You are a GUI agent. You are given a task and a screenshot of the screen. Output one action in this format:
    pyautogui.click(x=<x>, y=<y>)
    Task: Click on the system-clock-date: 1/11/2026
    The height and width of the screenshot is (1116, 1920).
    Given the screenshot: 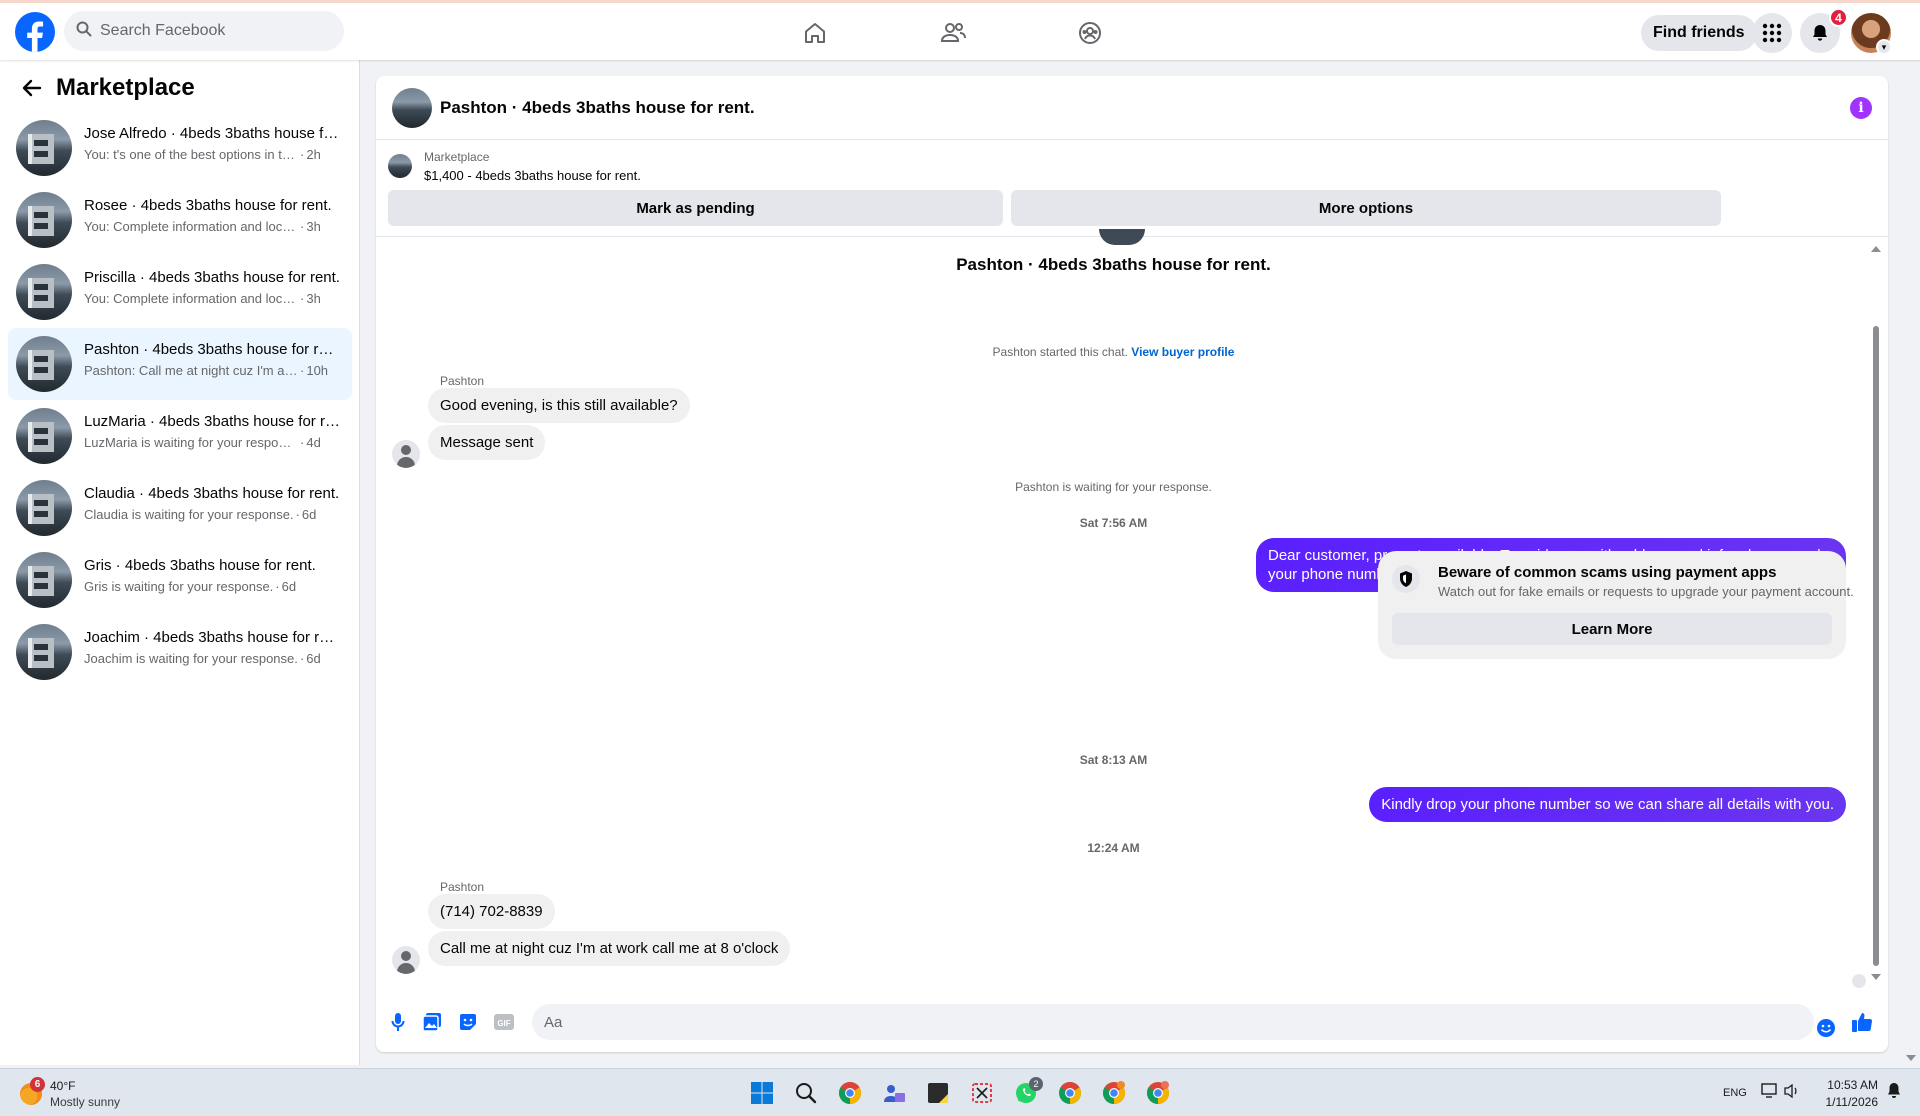 What is the action you would take?
    pyautogui.click(x=1848, y=1102)
    